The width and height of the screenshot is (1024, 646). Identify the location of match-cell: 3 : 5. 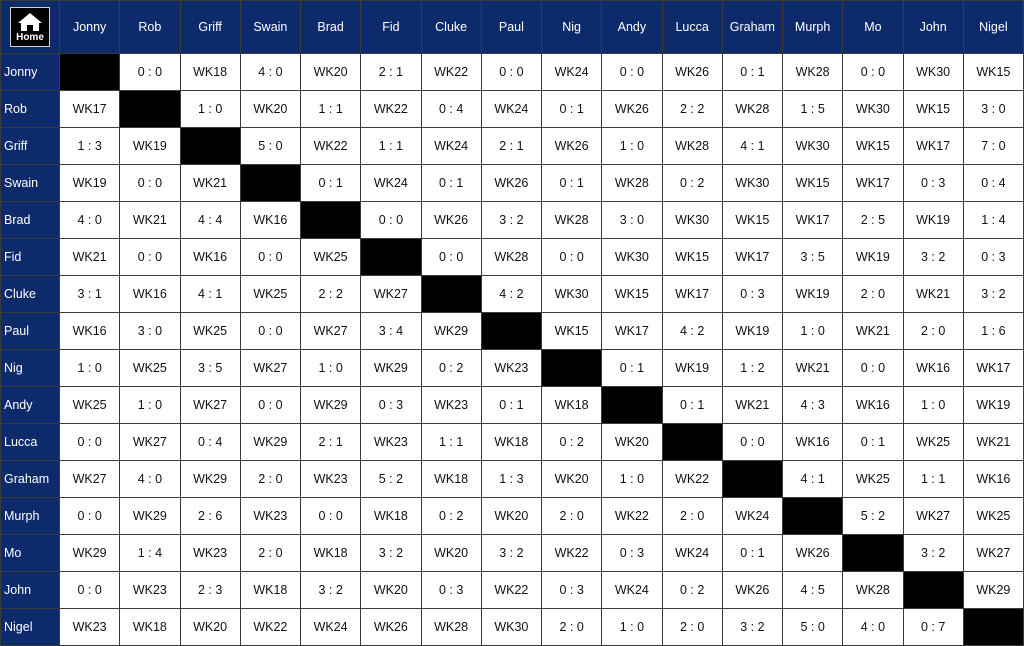
(210, 368).